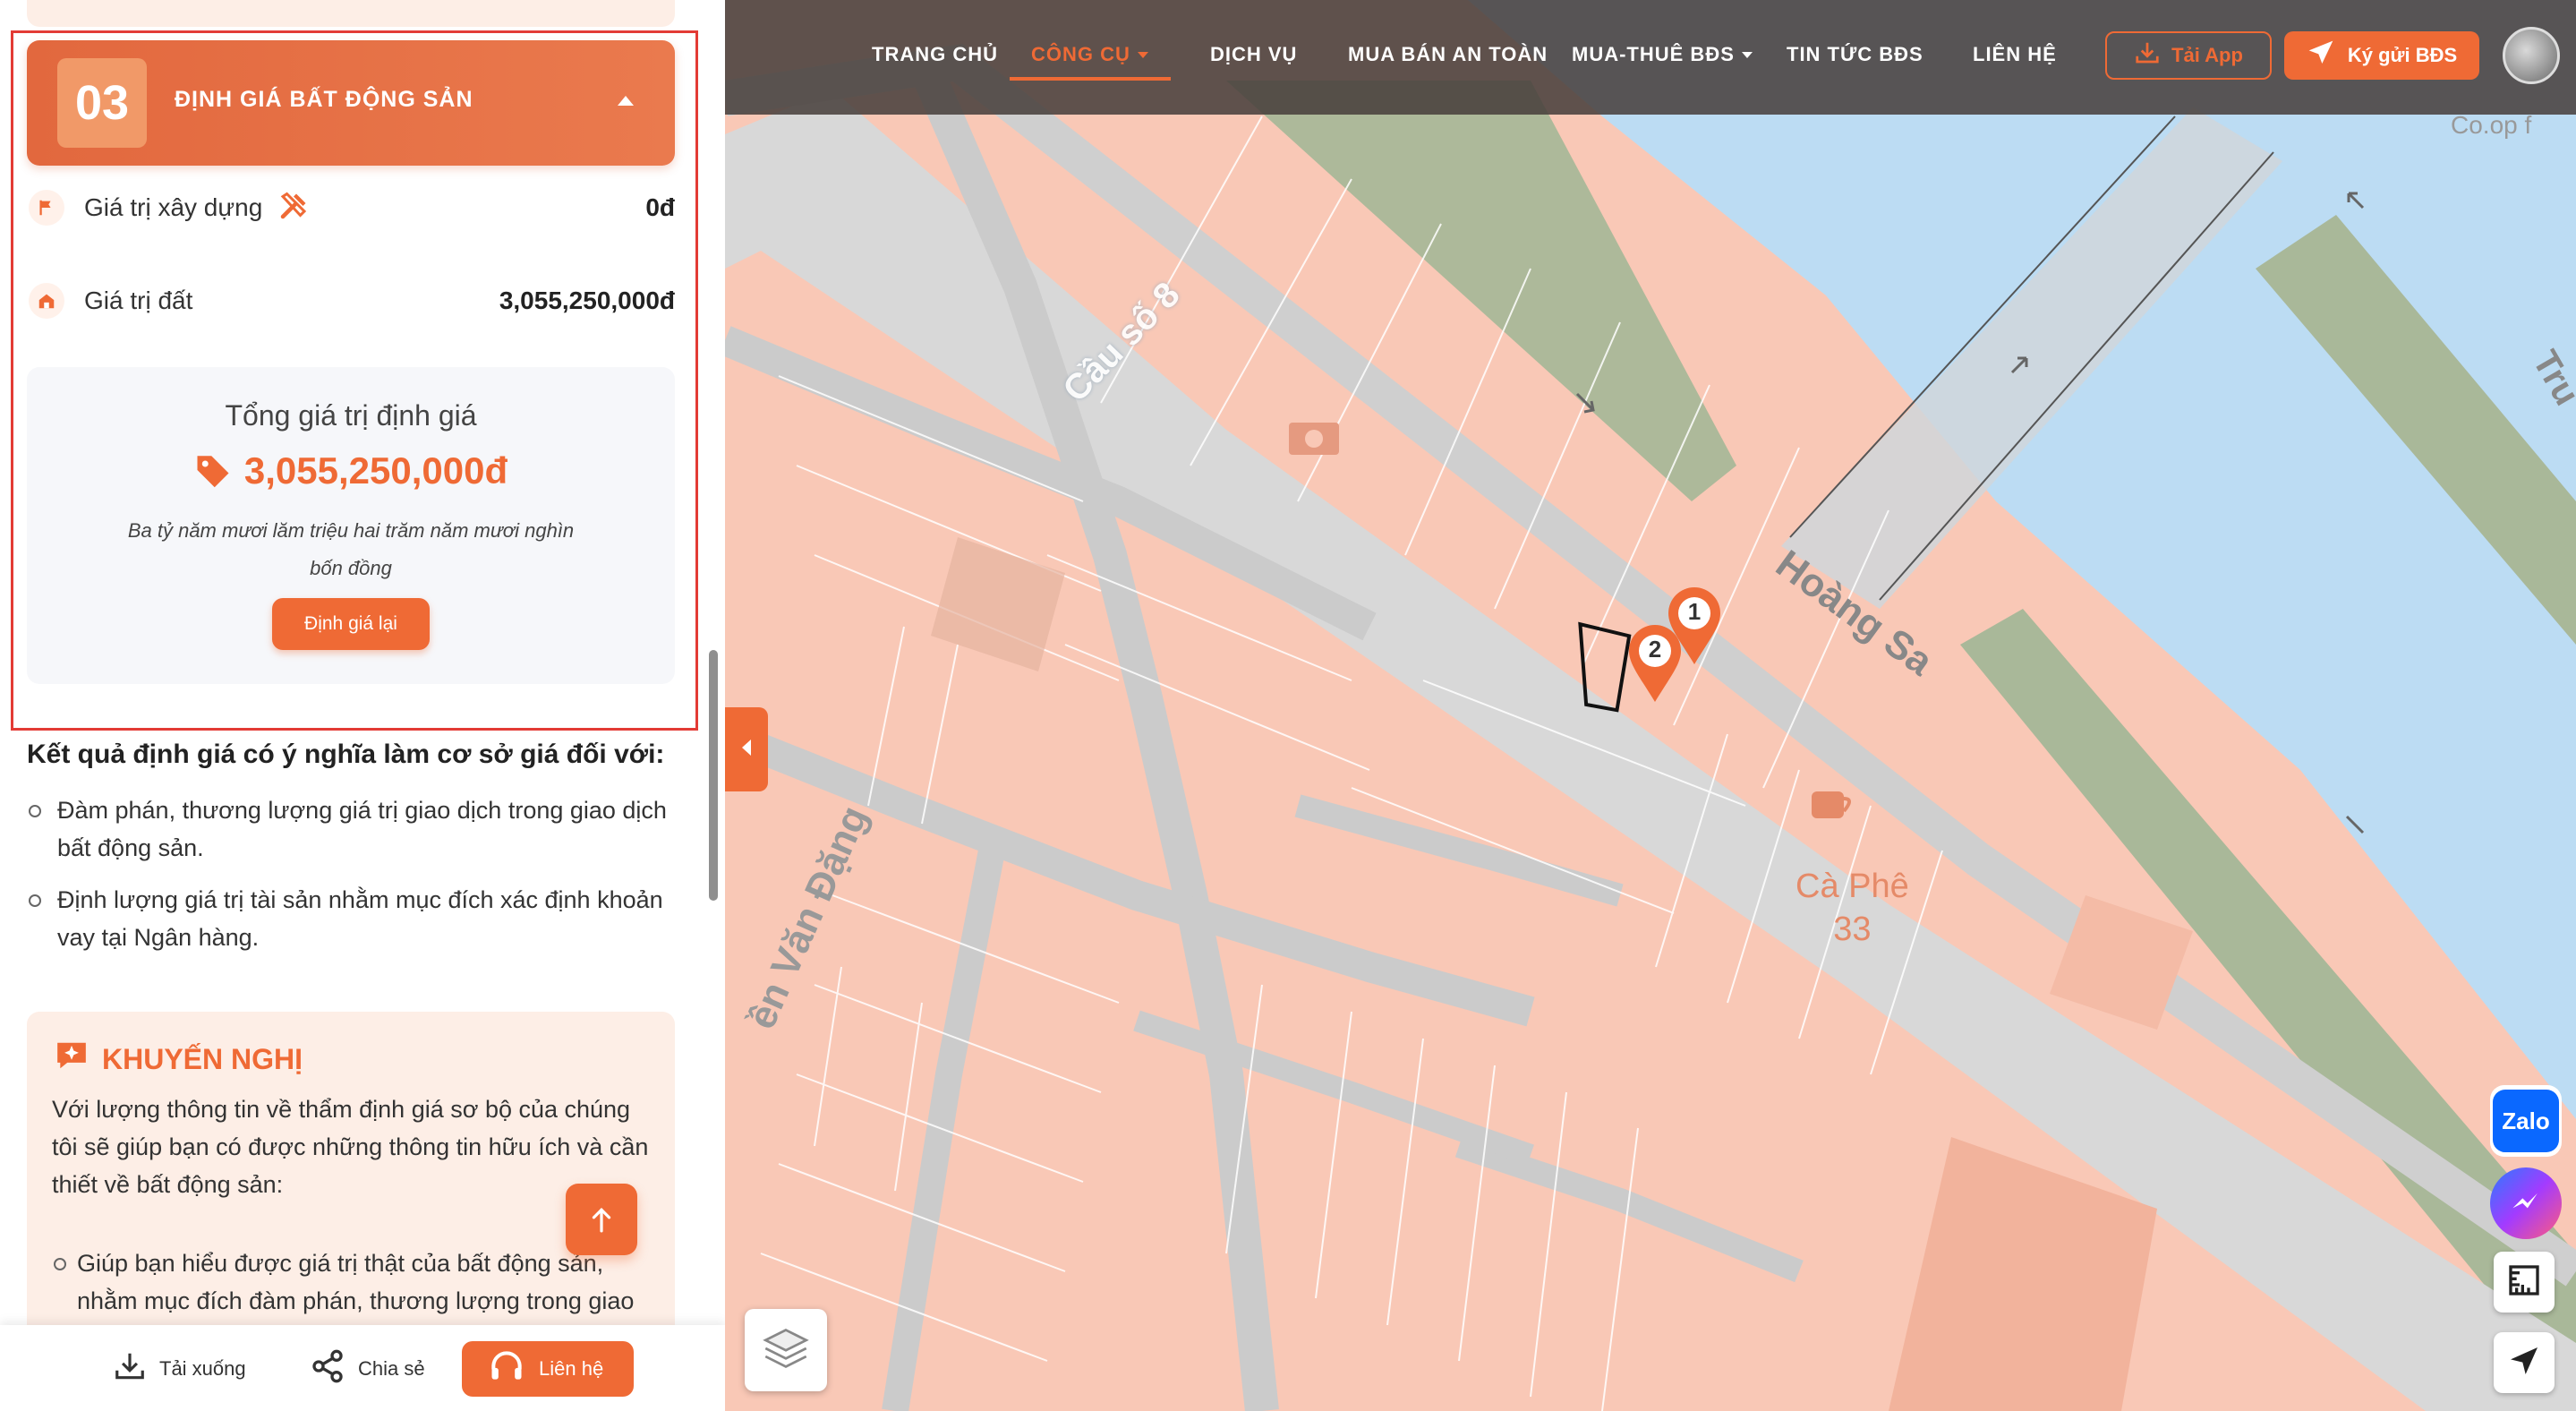 This screenshot has height=1411, width=2576. What do you see at coordinates (1694, 611) in the screenshot?
I see `marker-label: 1` at bounding box center [1694, 611].